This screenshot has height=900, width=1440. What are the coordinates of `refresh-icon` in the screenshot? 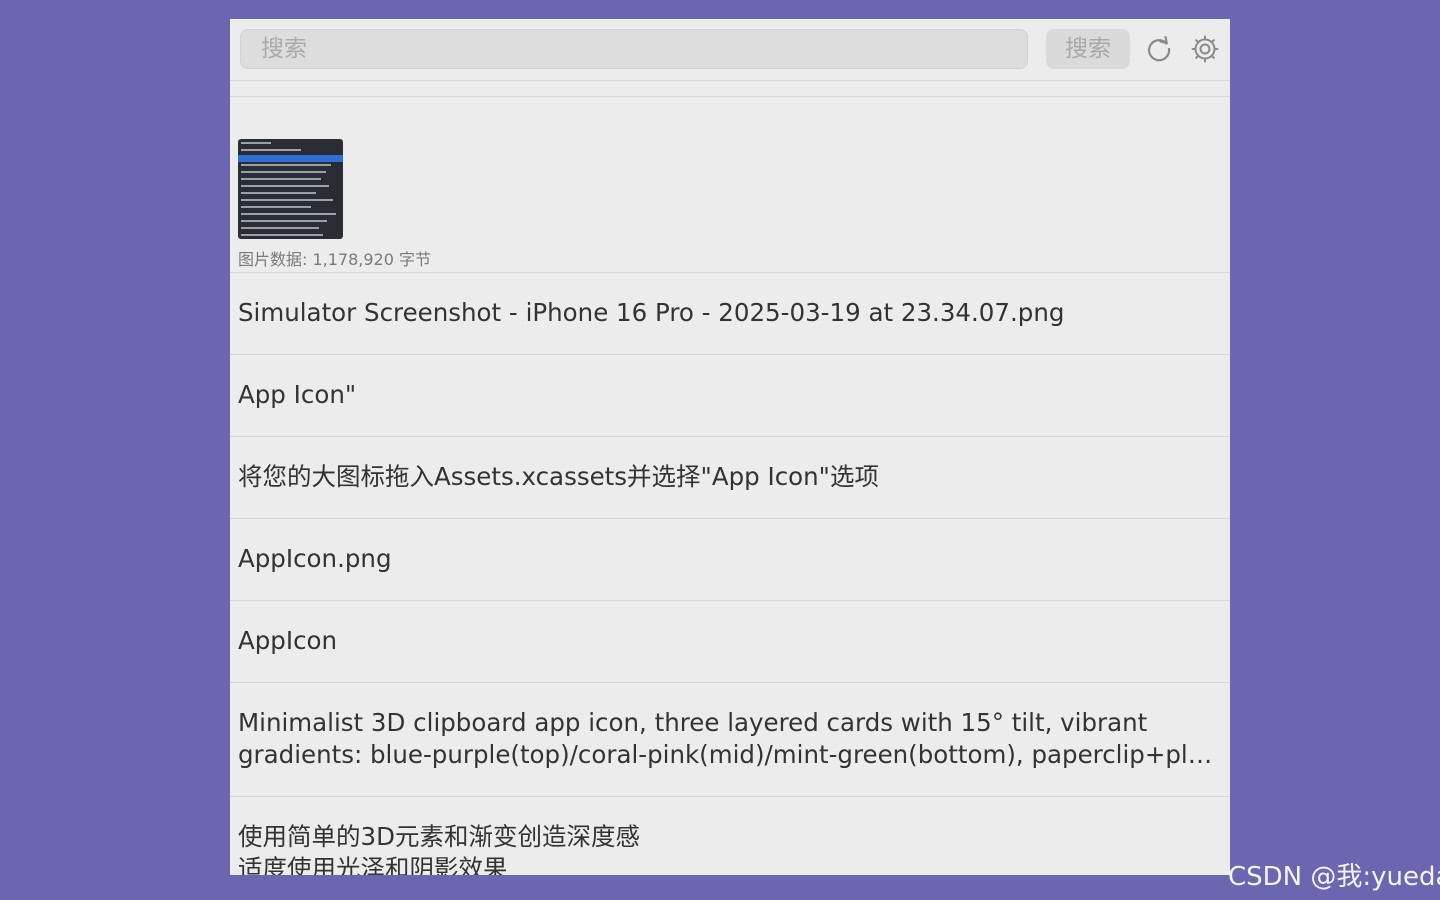 It's located at (1159, 49).